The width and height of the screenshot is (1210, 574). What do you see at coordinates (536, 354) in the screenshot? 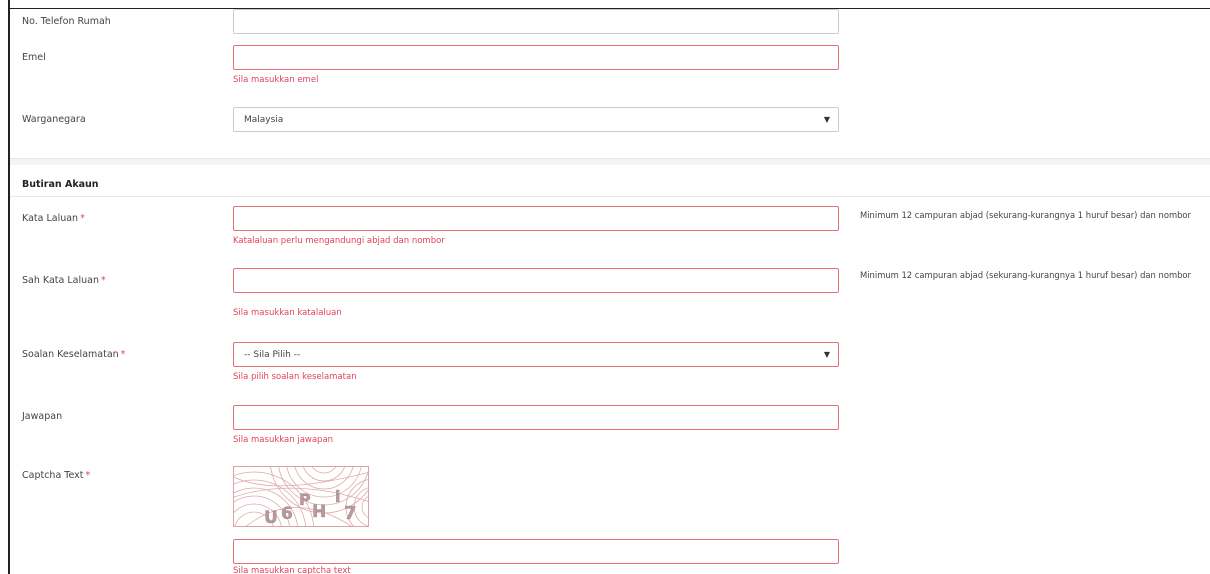
I see `security-question-select: -- Sila Pilih -- ▼` at bounding box center [536, 354].